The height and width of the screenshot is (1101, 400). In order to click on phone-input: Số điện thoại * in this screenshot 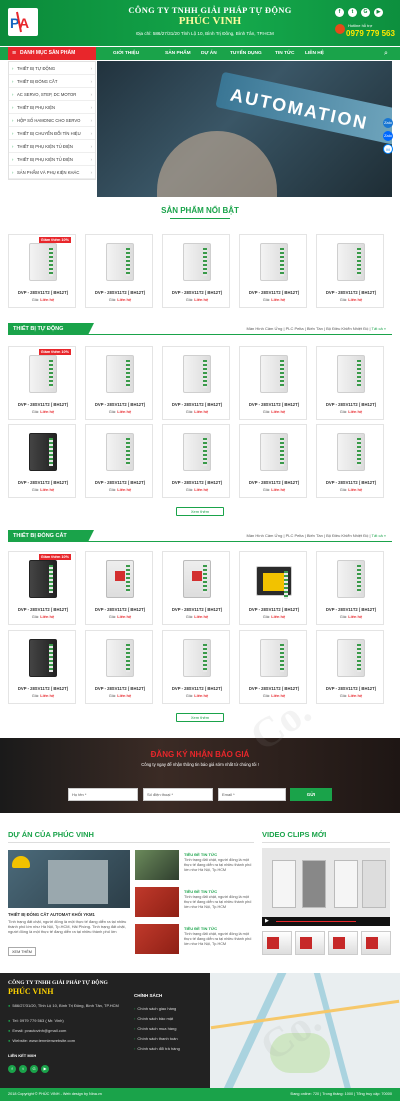, I will do `click(178, 794)`.